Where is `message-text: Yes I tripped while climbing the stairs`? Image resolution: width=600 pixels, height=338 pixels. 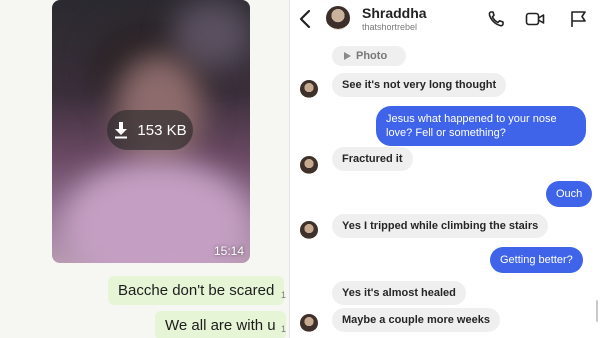 message-text: Yes I tripped while climbing the stairs is located at coordinates (440, 226).